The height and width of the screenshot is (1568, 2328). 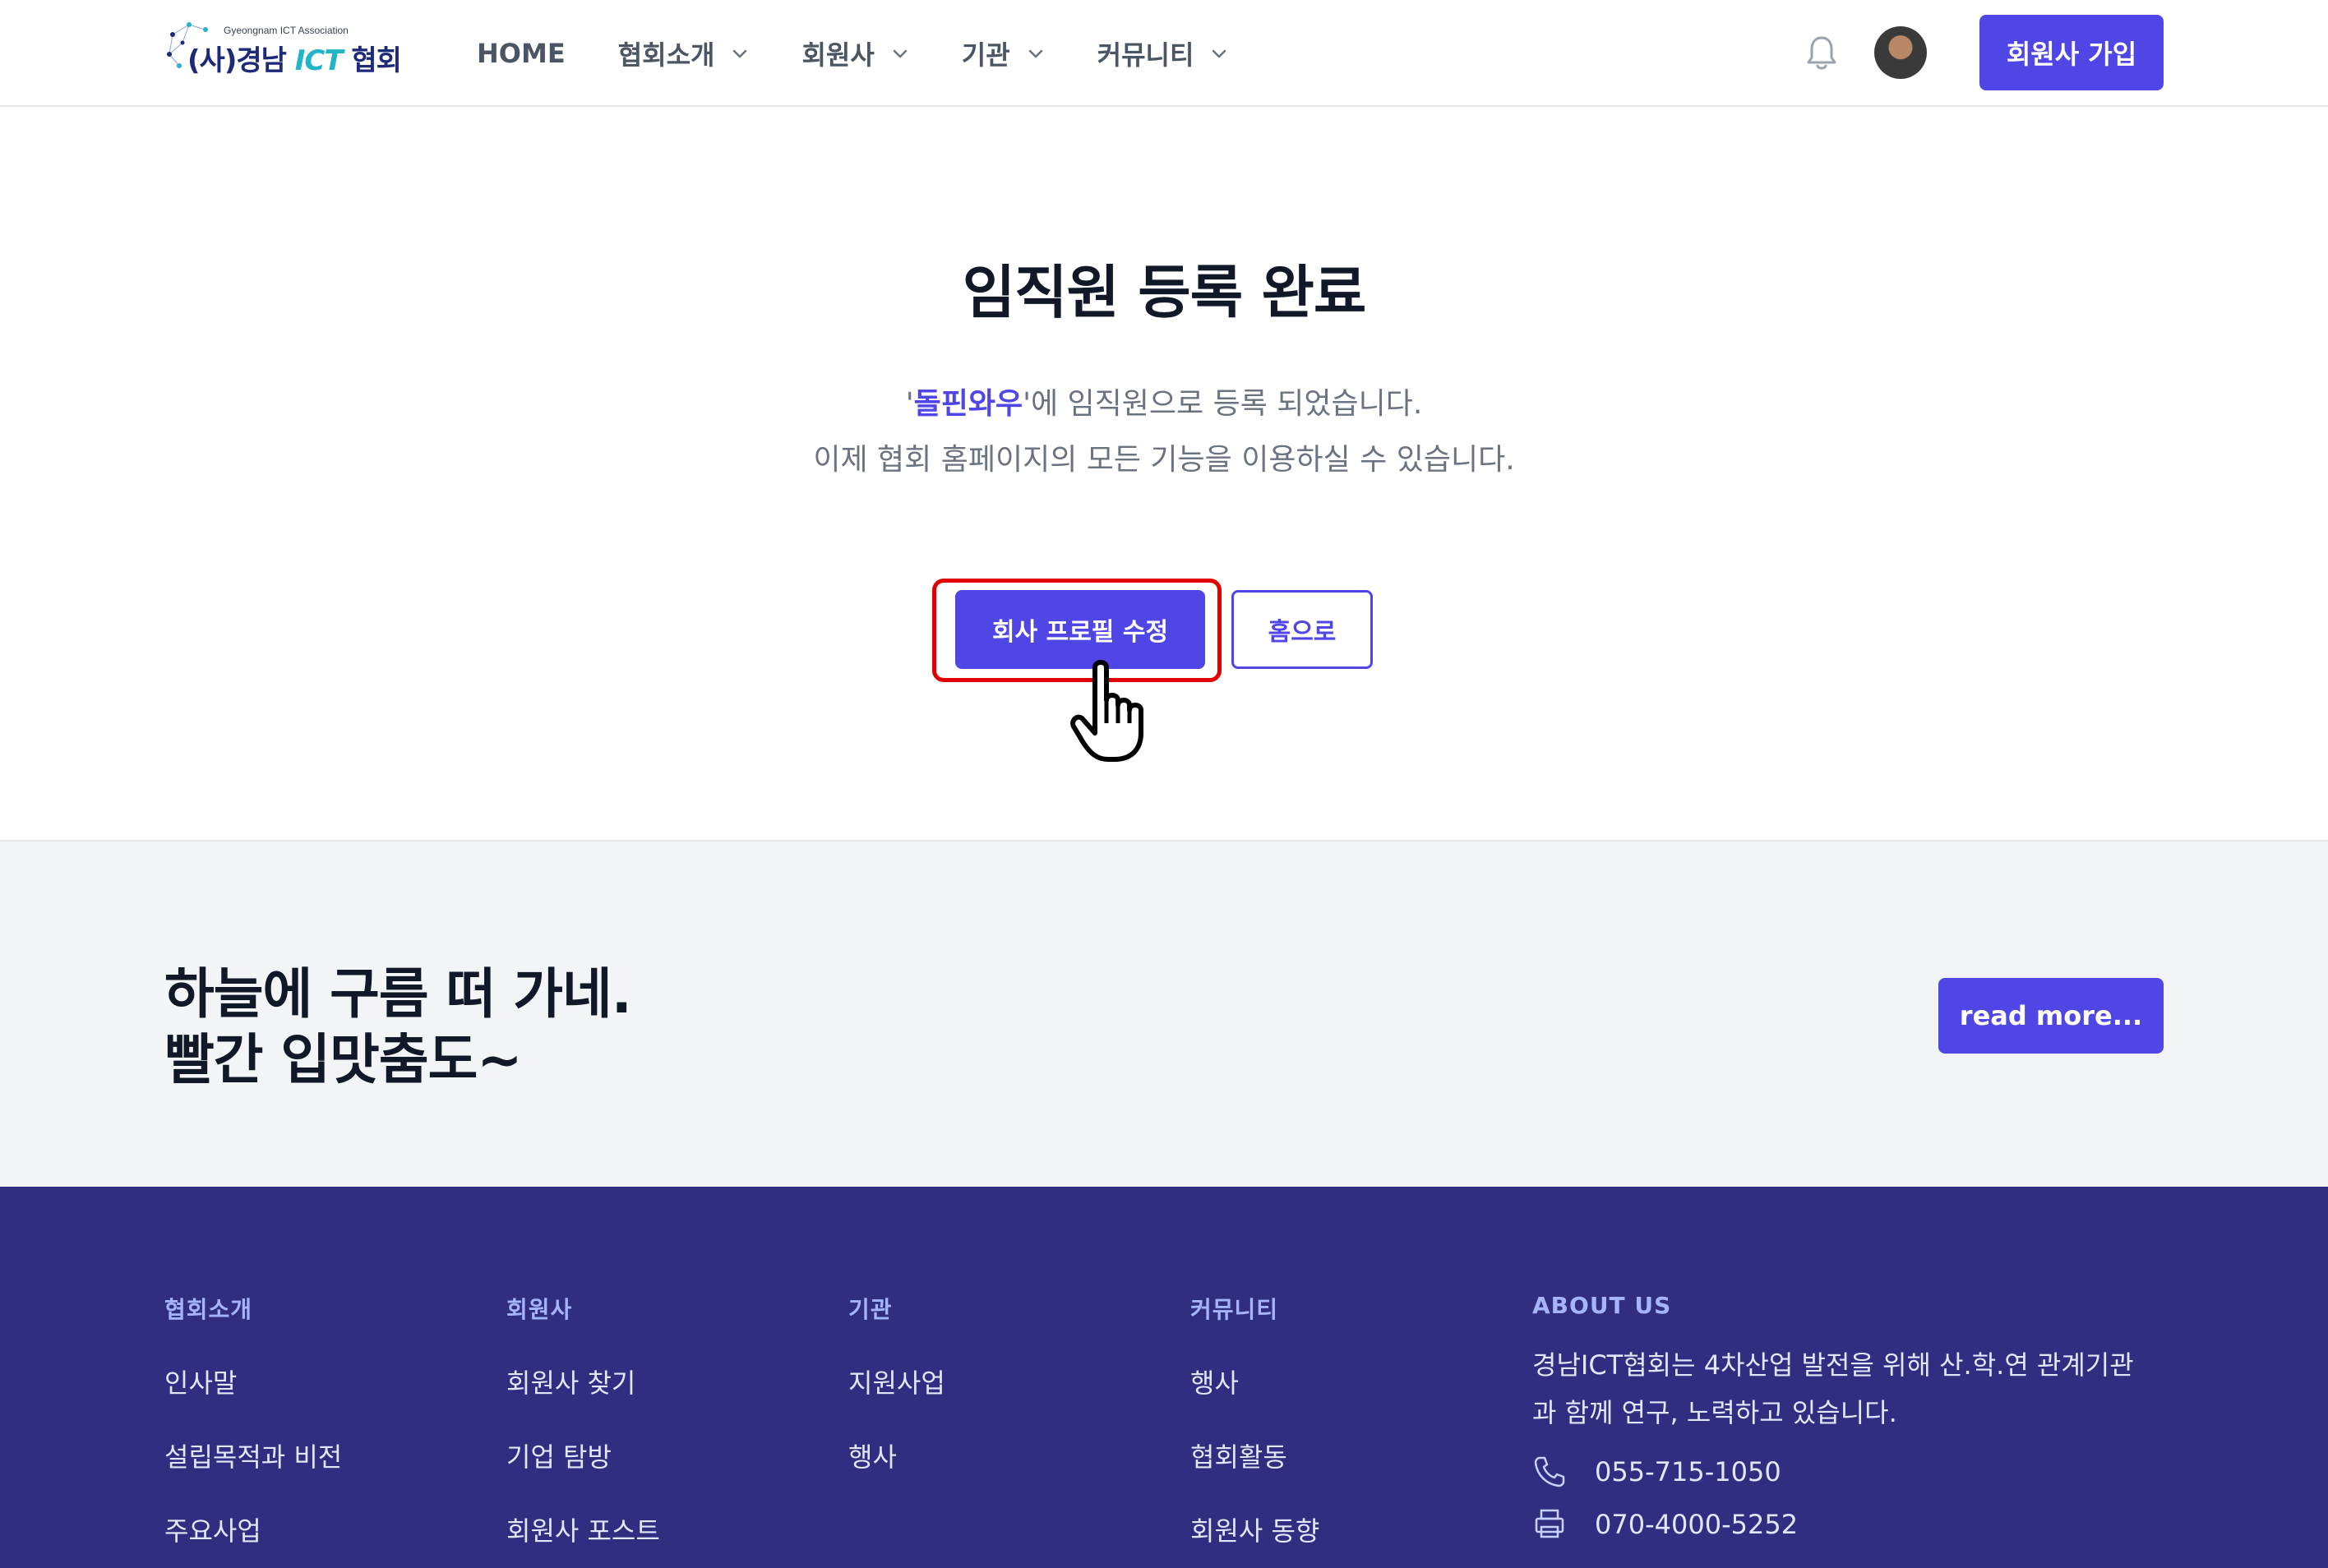 I want to click on cta-heading-line2: 빨간 입맛춤도~, so click(x=343, y=1059).